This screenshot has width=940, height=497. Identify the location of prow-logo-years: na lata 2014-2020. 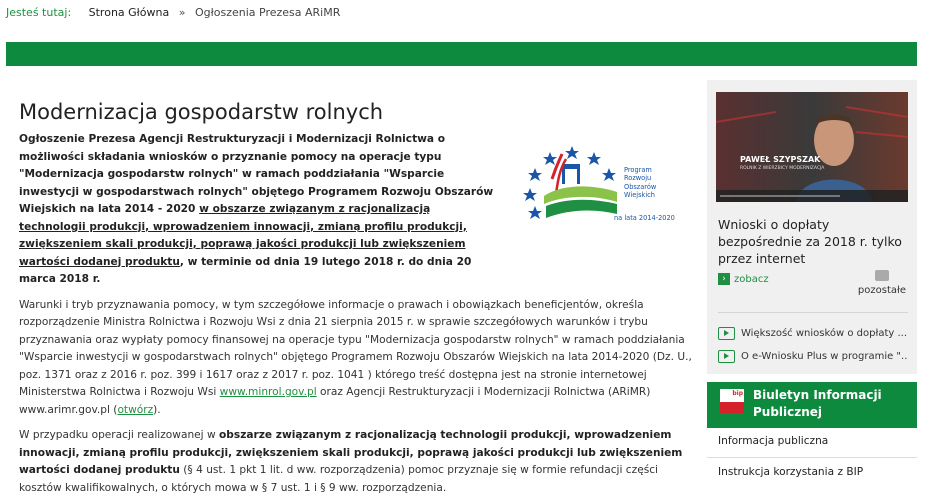
(644, 218).